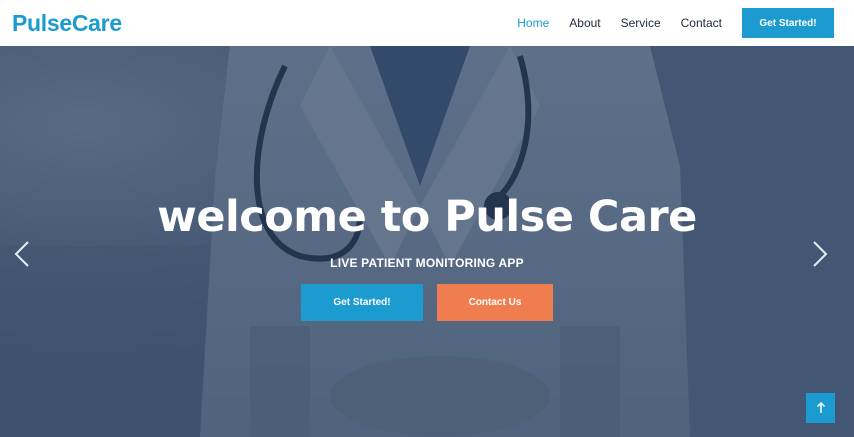 The image size is (854, 437). I want to click on back-to-top-button, so click(820, 408).